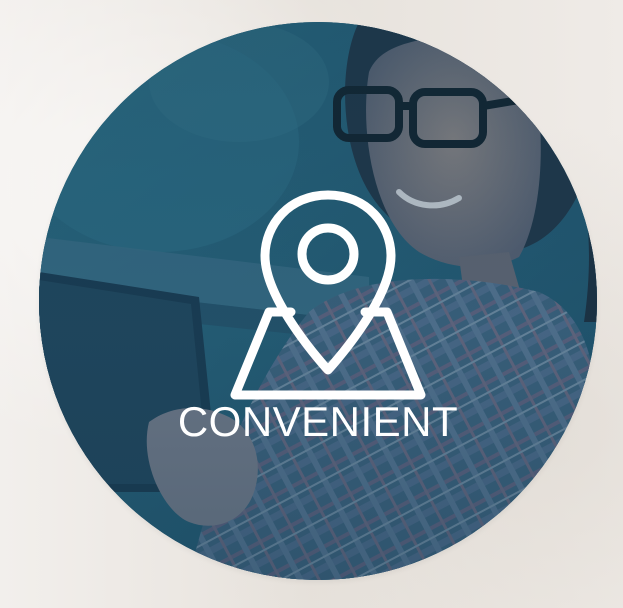  Describe the element at coordinates (328, 295) in the screenshot. I see `map-pin-icon` at that location.